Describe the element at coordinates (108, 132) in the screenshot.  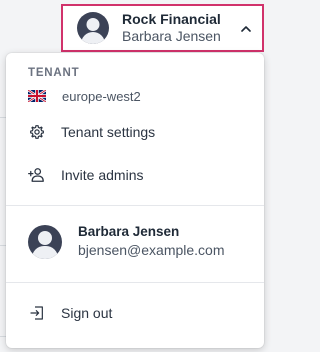
I see `menu-item-label: Tenant settings` at that location.